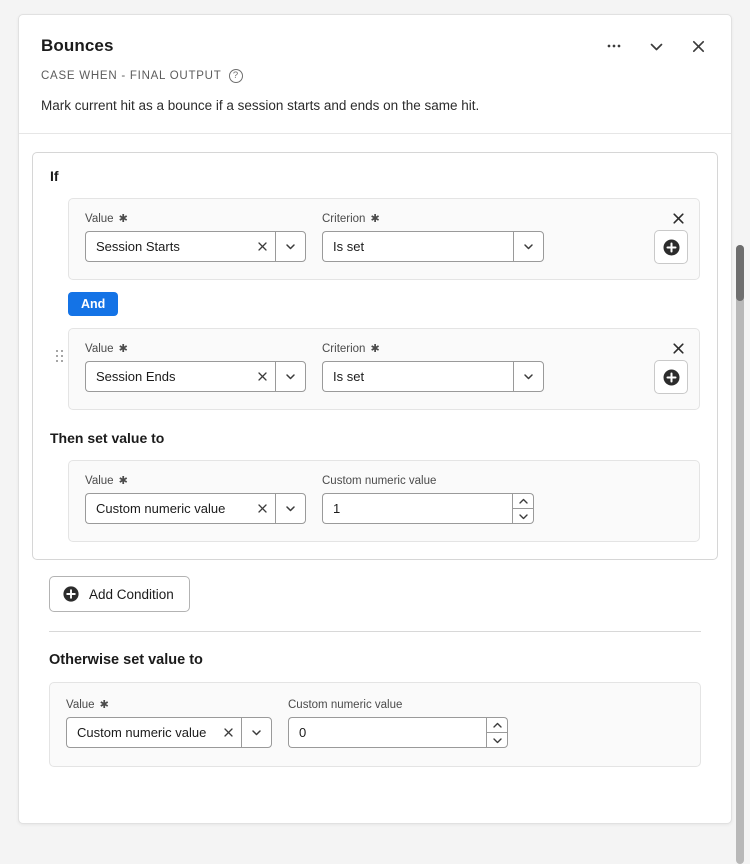  I want to click on otherwise-clear-icon, so click(228, 733).